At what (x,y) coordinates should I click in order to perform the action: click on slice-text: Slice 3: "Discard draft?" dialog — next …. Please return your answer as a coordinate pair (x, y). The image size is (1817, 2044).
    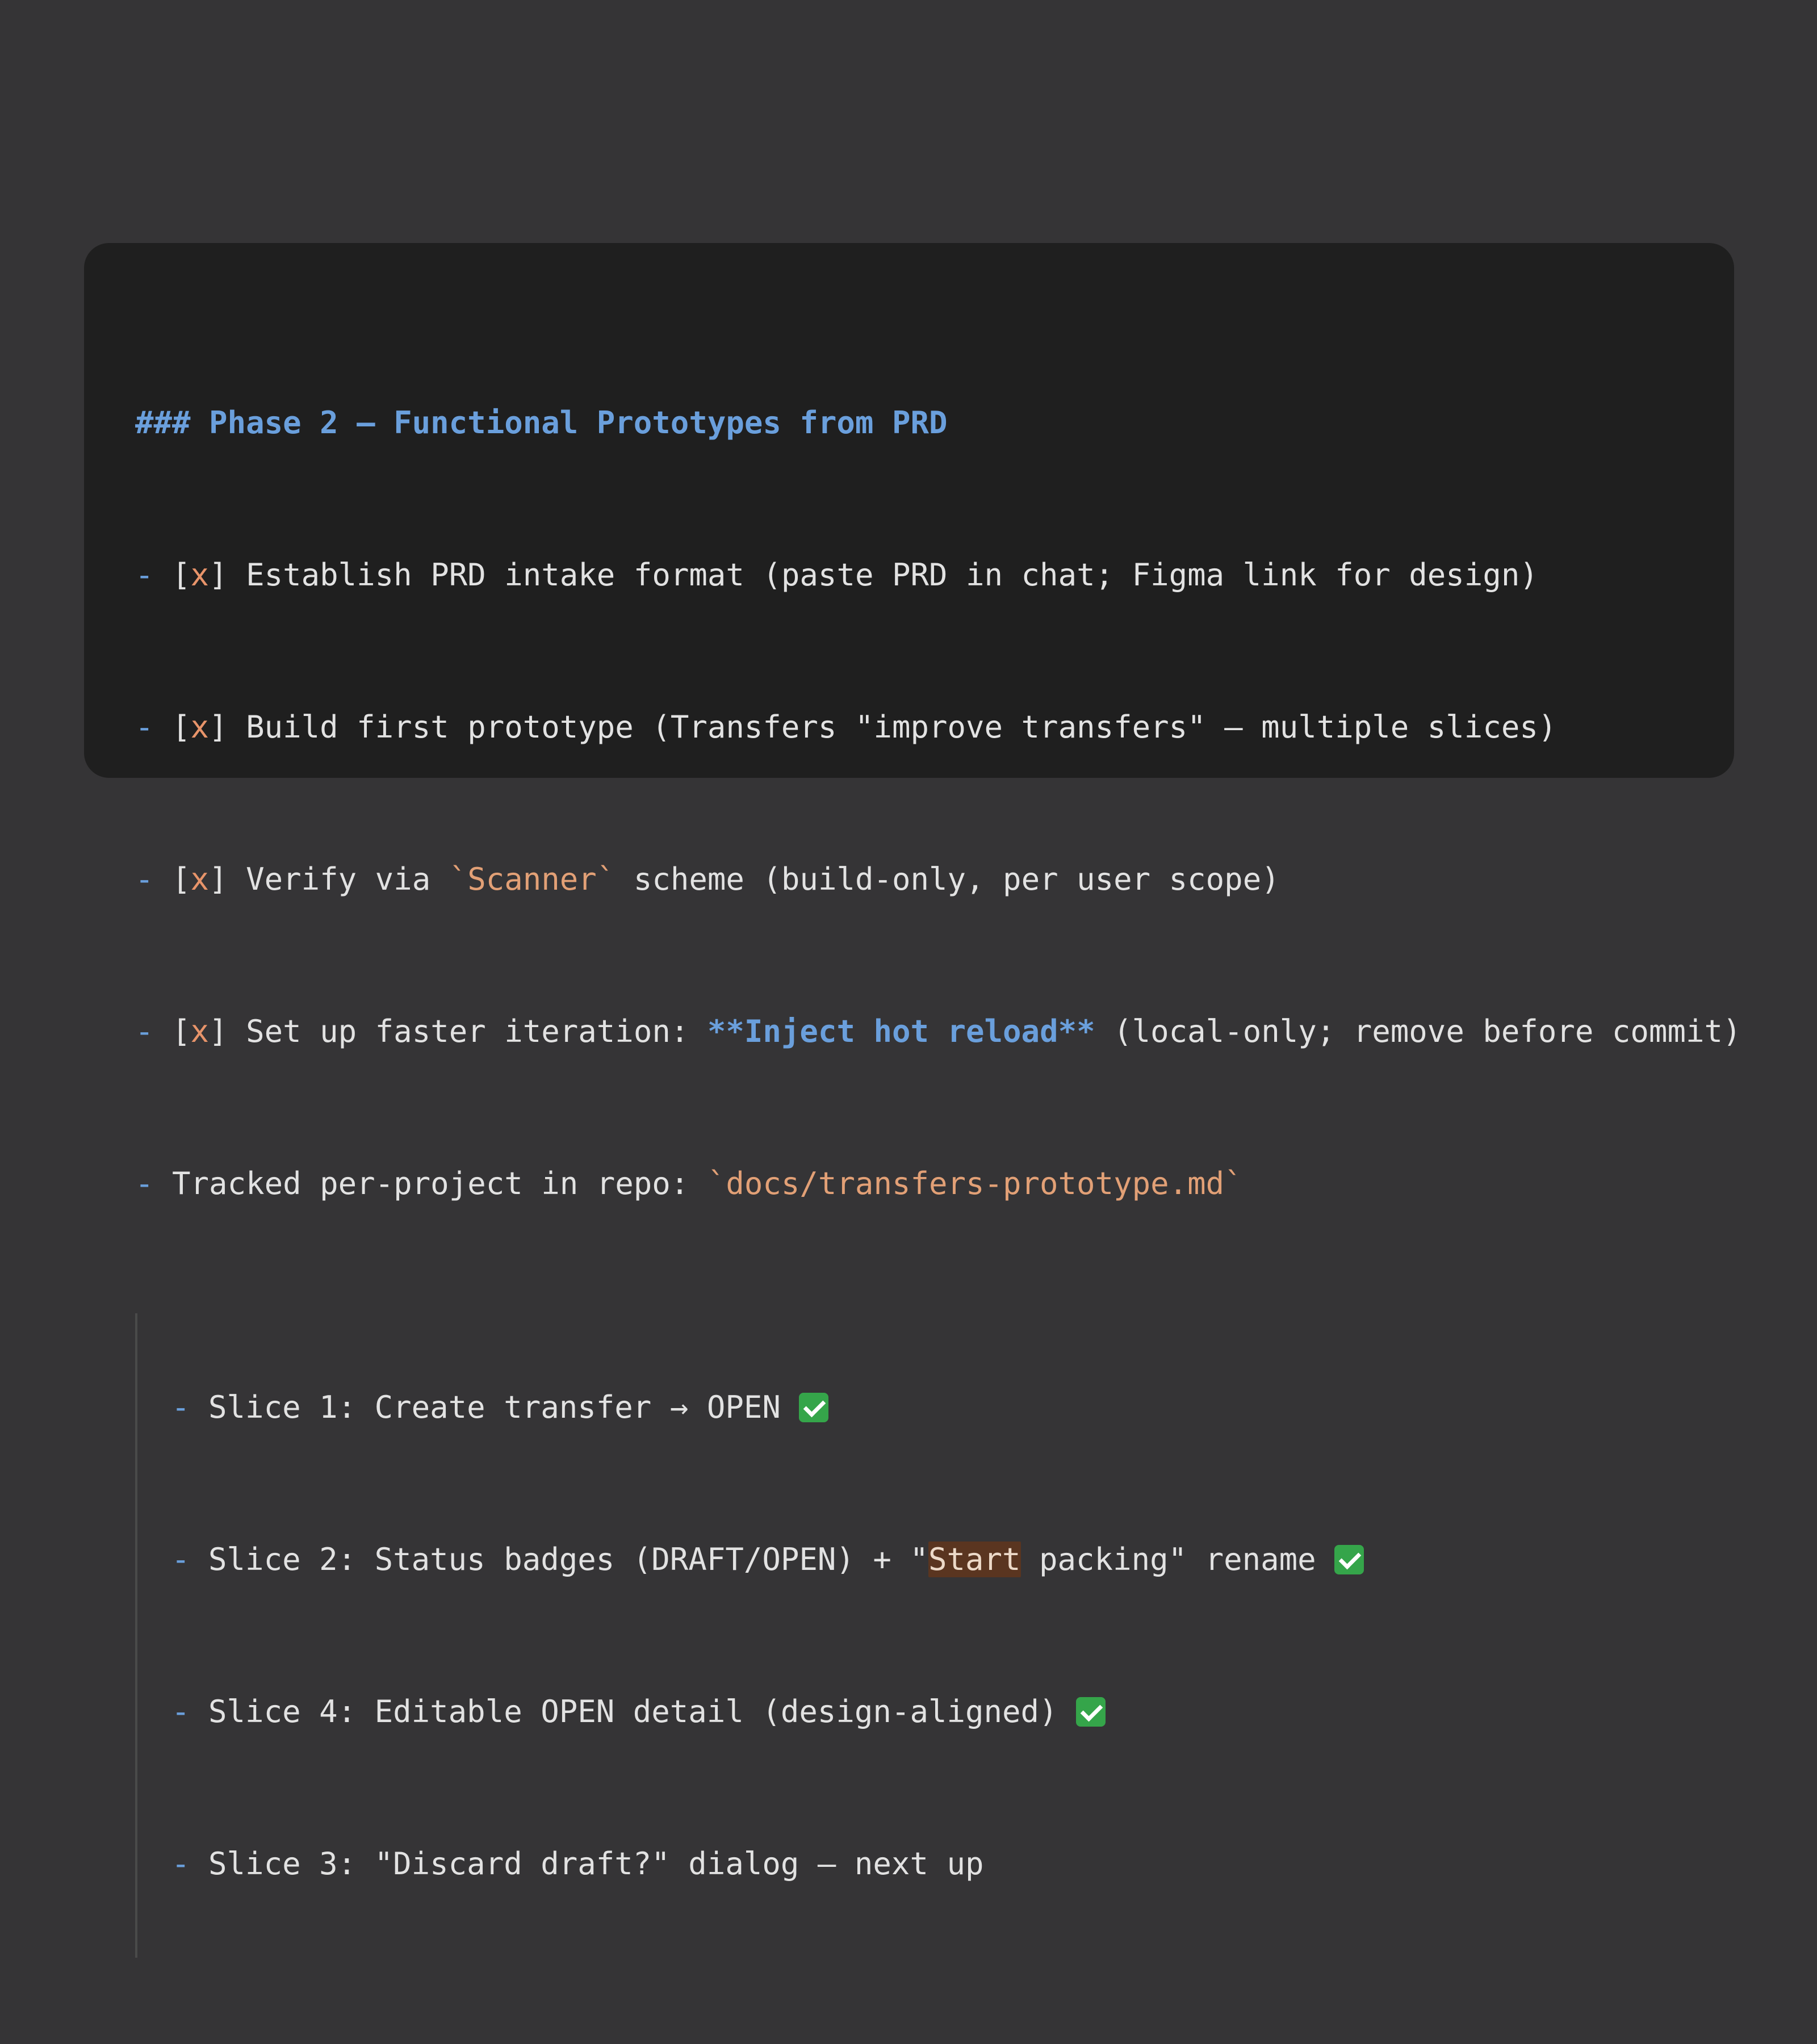
    Looking at the image, I should click on (596, 1864).